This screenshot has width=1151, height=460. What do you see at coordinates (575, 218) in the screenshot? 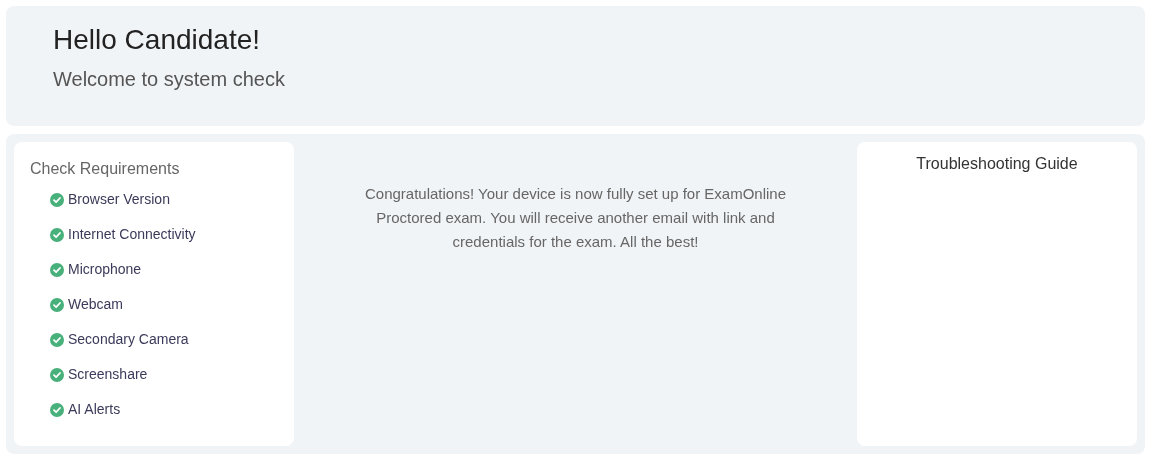
I see `congratulations-message: Congratulations! Your device is now fully set up for ExamOnline Proctored exam. You will receive another email with link and credentials for the exam. All the best!` at bounding box center [575, 218].